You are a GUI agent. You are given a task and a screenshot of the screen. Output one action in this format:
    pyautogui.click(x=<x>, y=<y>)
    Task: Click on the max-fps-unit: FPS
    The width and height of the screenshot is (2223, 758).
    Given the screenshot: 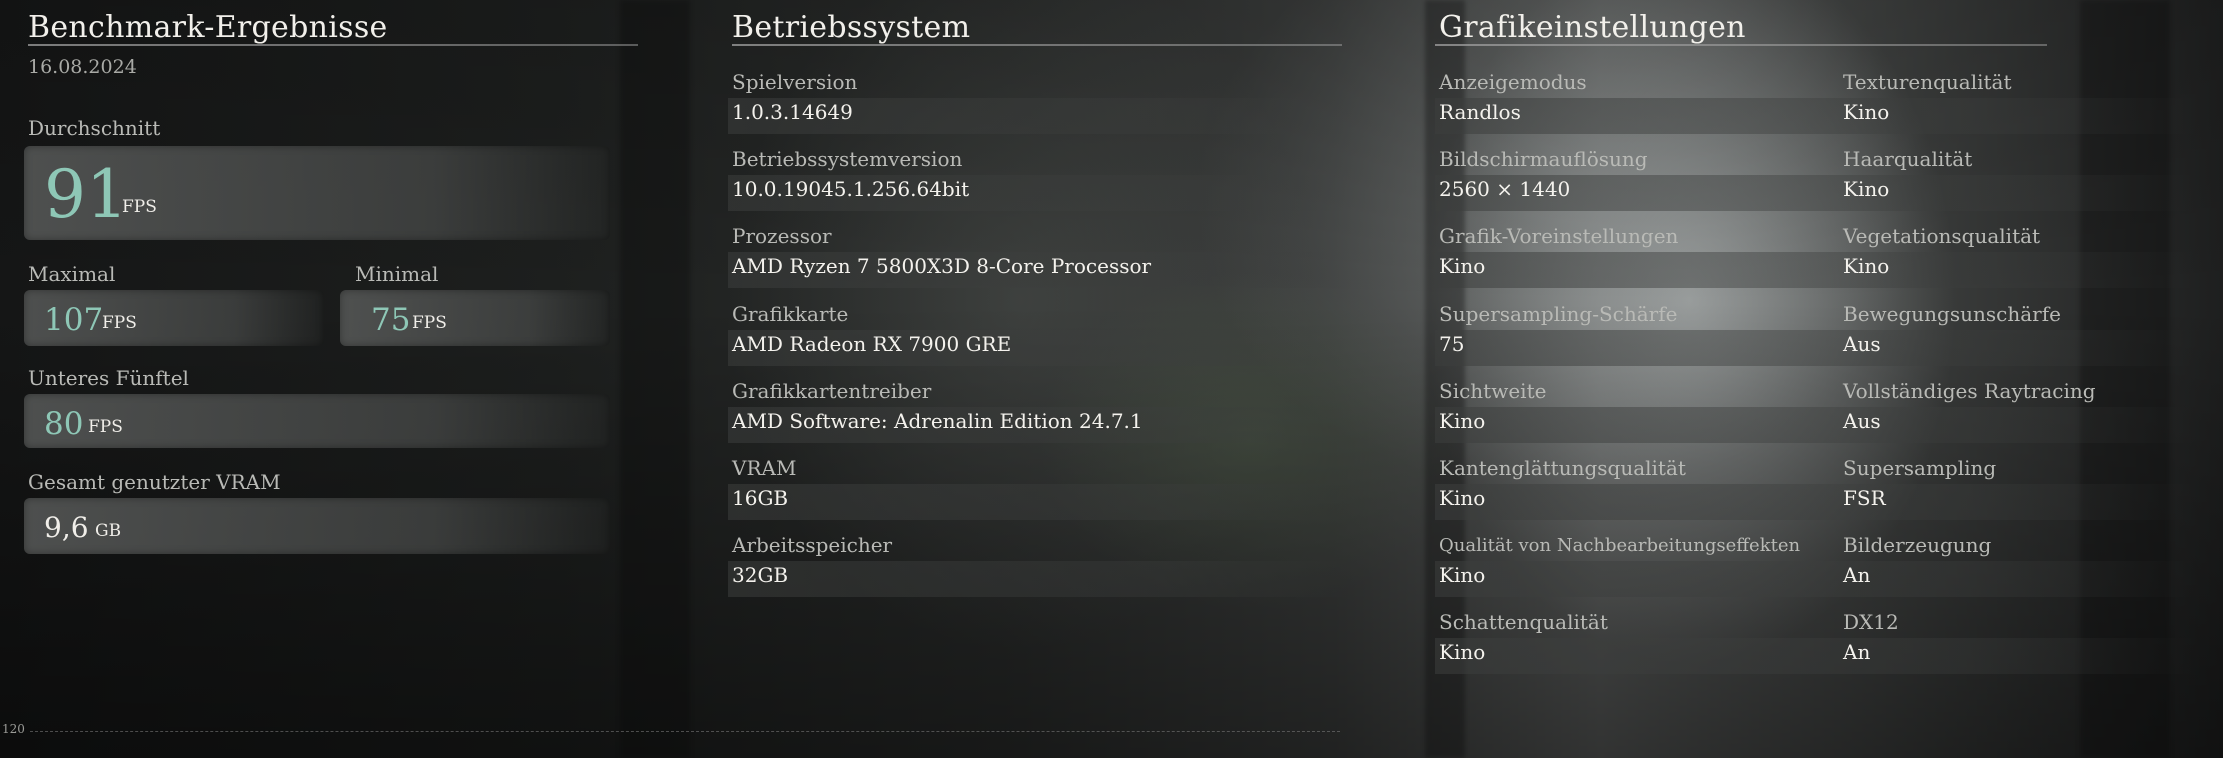 What is the action you would take?
    pyautogui.click(x=119, y=323)
    